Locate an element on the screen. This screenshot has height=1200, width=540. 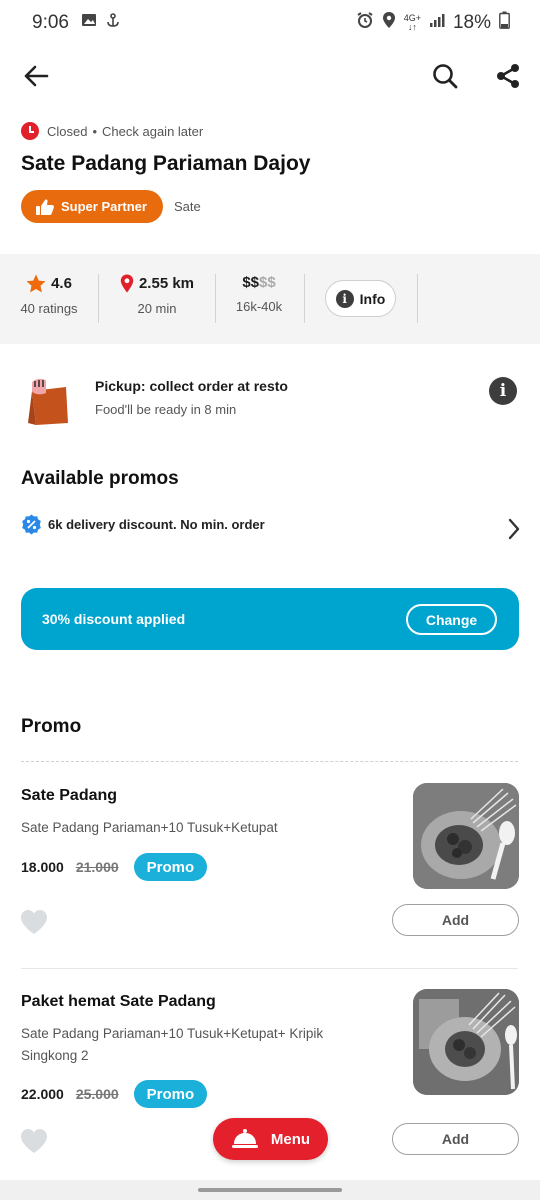
item-name: Sate Padang is located at coordinates (69, 795).